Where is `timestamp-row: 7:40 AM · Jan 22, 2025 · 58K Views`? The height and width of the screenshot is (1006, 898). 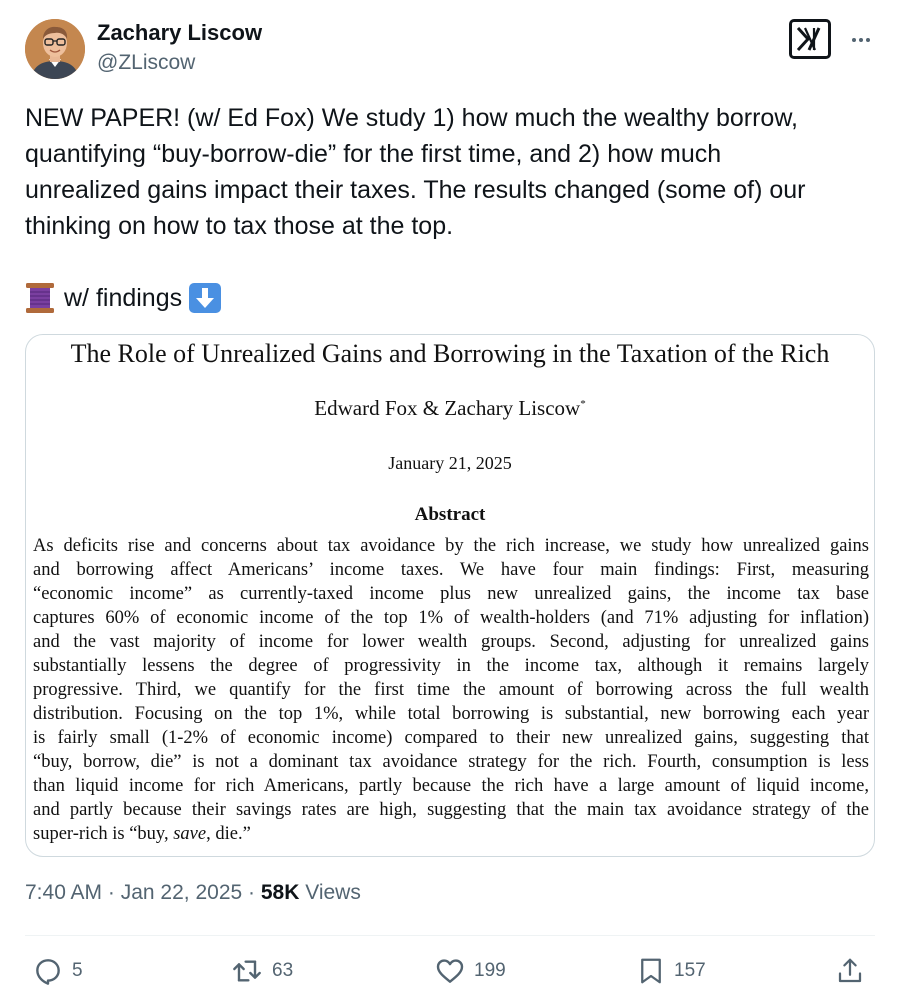 timestamp-row: 7:40 AM · Jan 22, 2025 · 58K Views is located at coordinates (193, 893).